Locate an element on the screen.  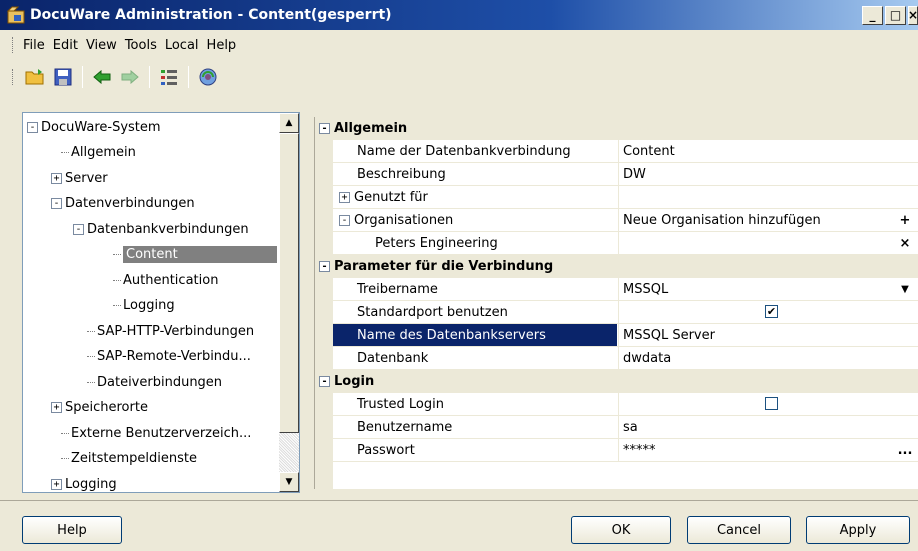
scroll-down-icon: ▼ is located at coordinates (289, 482).